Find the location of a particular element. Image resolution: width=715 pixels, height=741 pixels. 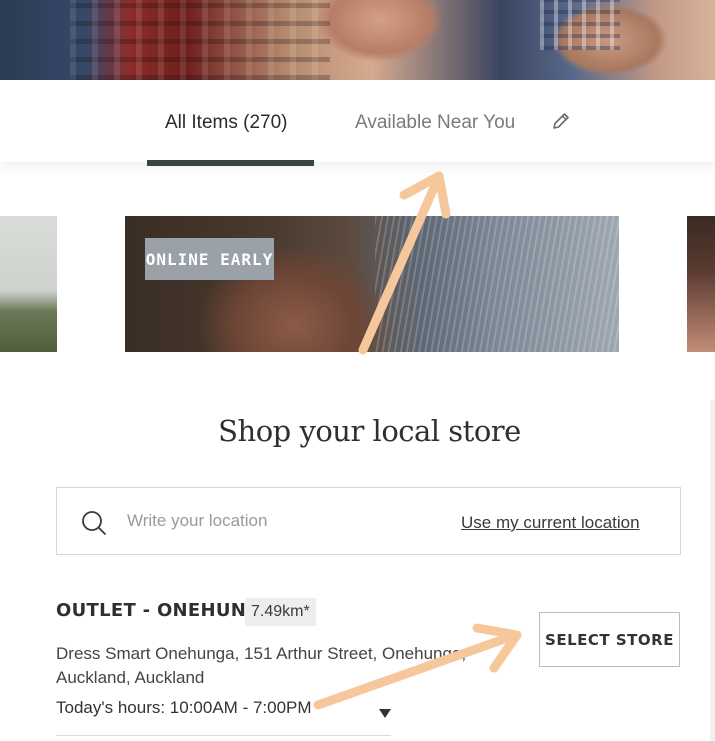

active-tab-underline is located at coordinates (230, 163).